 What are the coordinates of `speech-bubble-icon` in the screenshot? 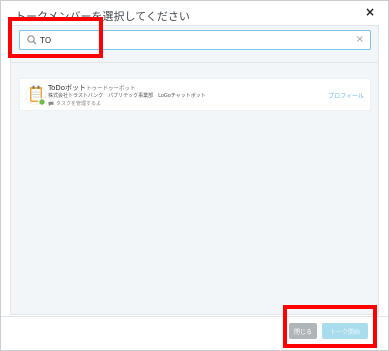 It's located at (51, 103).